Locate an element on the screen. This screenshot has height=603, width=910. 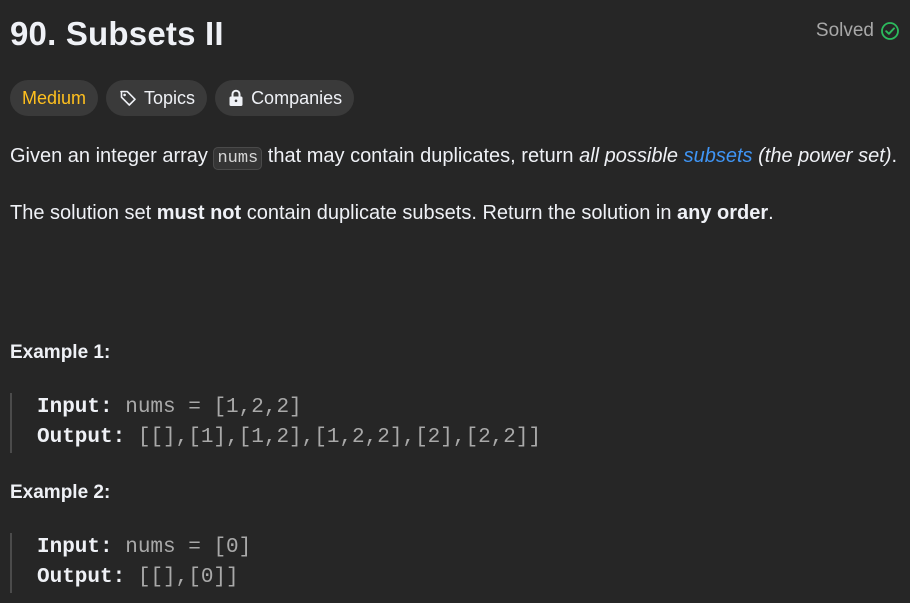
desc-text: Given an integer array is located at coordinates (112, 156).